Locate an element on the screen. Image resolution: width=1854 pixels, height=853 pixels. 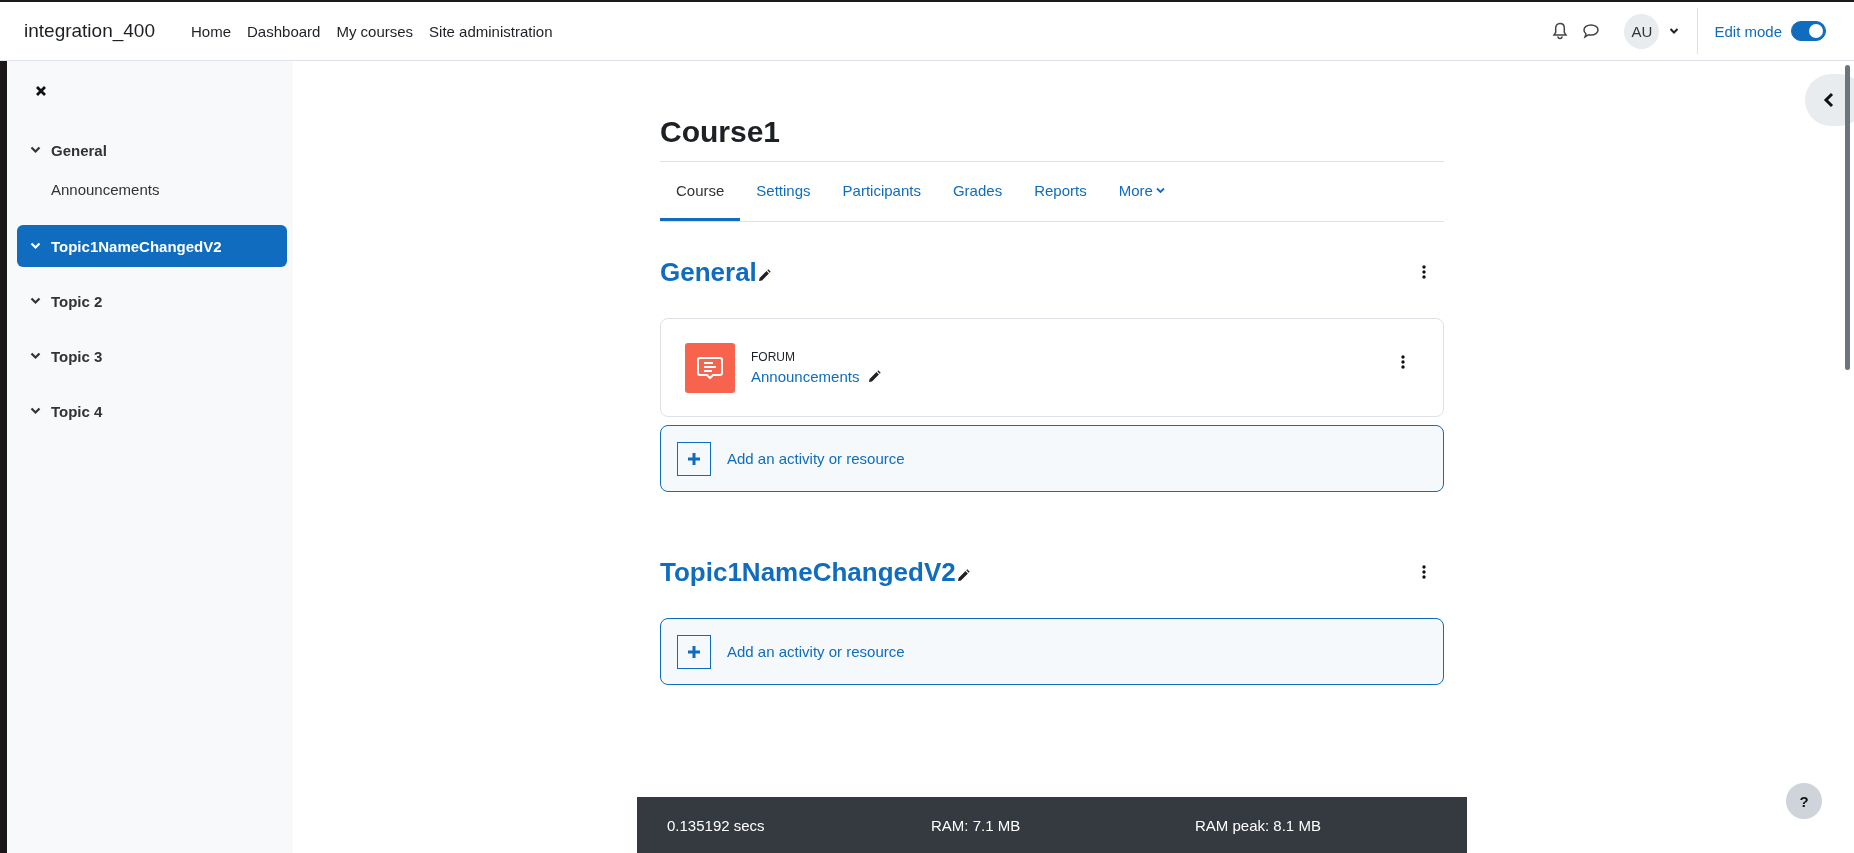
footer-stat: RAM peak: 8.1 MB is located at coordinates (1258, 825).